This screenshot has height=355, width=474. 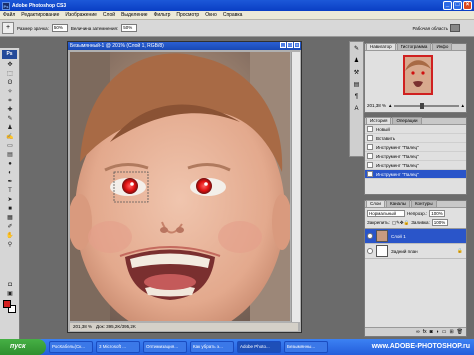 What do you see at coordinates (415, 129) in the screenshot?
I see `history-item: Новый` at bounding box center [415, 129].